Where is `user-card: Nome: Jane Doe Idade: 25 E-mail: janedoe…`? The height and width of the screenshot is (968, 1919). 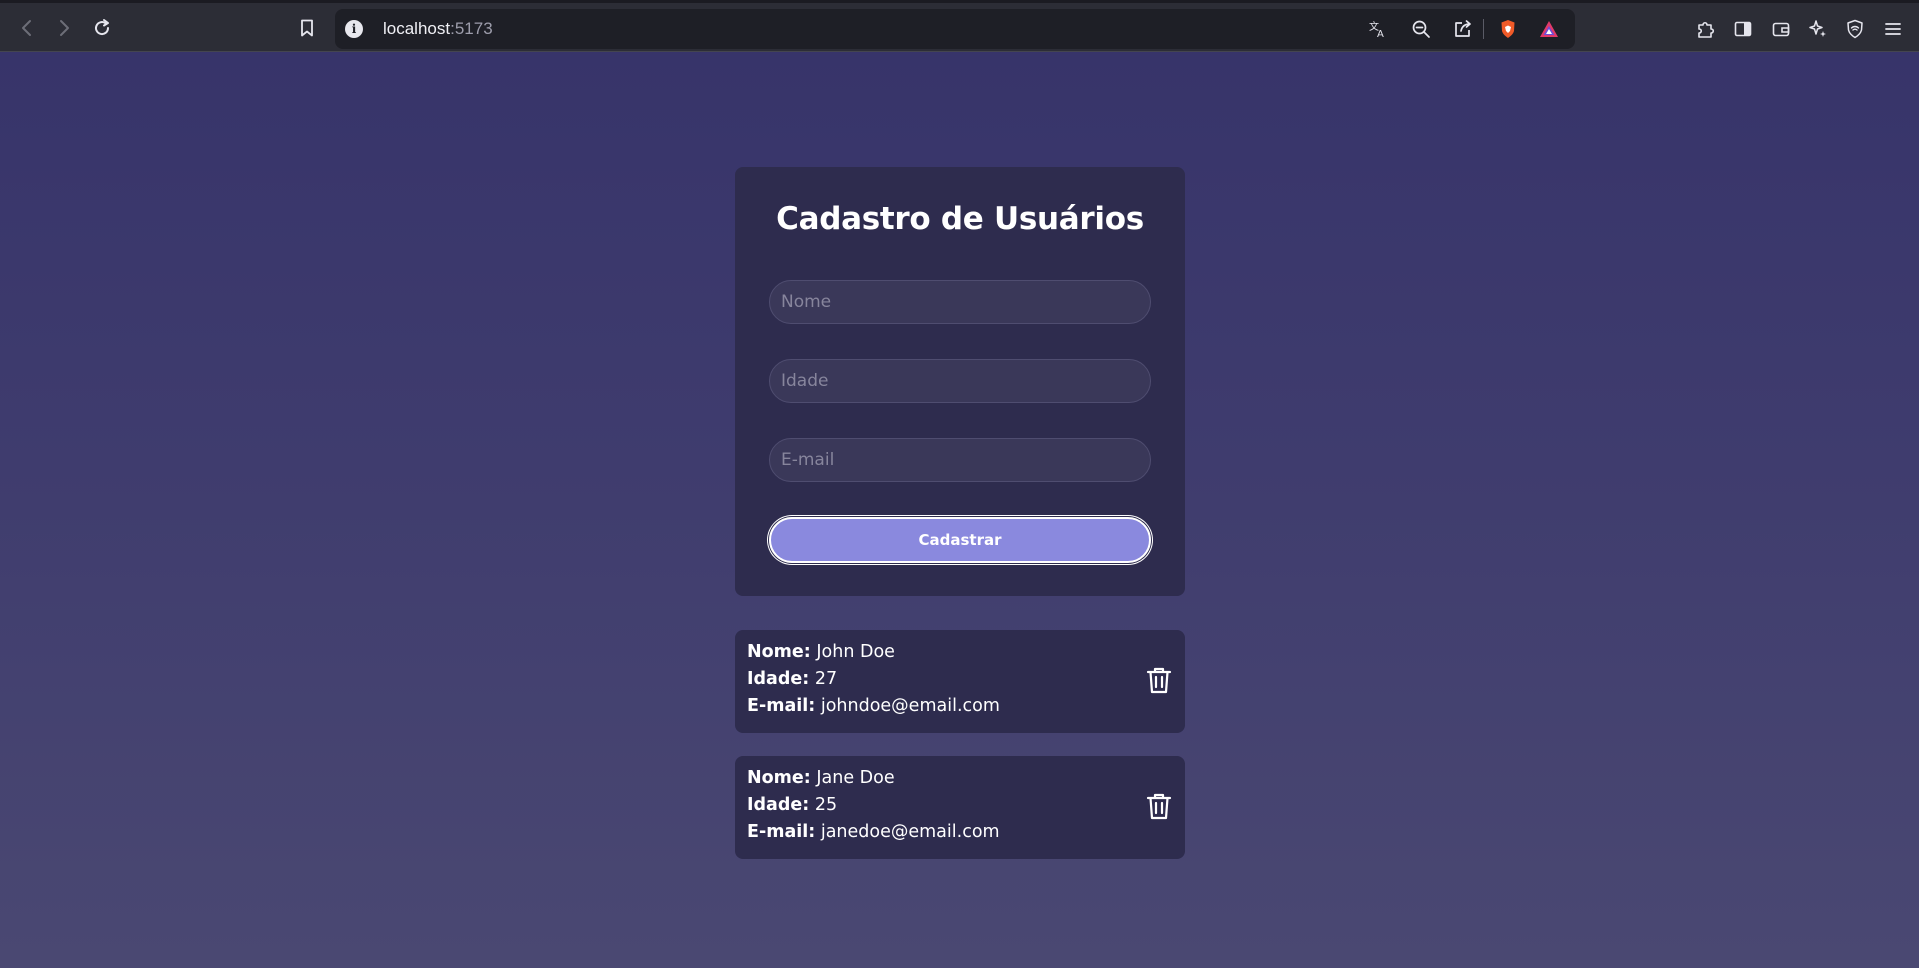 user-card: Nome: Jane Doe Idade: 25 E-mail: janedoe… is located at coordinates (960, 807).